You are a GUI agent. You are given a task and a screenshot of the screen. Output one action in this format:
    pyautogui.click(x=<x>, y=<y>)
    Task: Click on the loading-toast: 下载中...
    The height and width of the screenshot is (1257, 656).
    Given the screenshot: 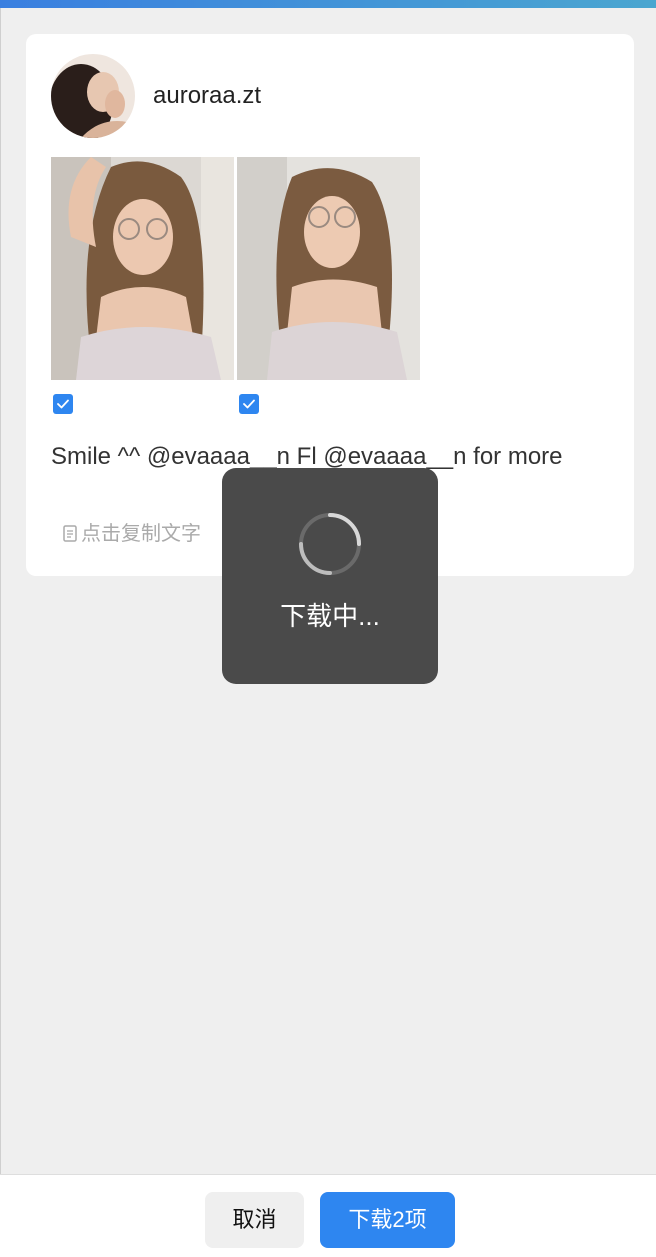 What is the action you would take?
    pyautogui.click(x=330, y=576)
    